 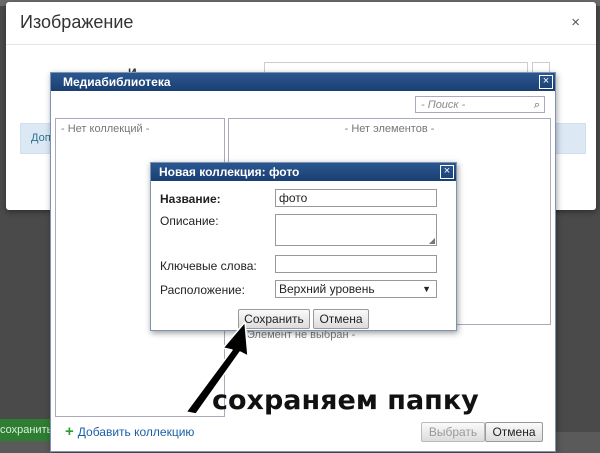 What do you see at coordinates (345, 400) in the screenshot?
I see `annotation-caption: сохраняем папку` at bounding box center [345, 400].